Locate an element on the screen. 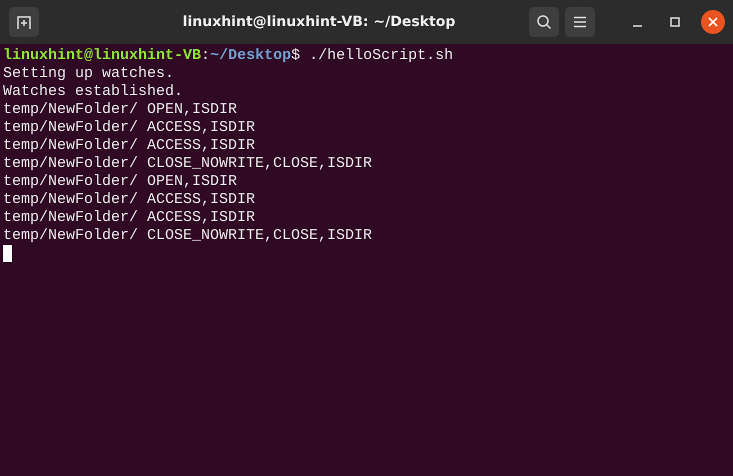  prompt-symbol: $ is located at coordinates (295, 55).